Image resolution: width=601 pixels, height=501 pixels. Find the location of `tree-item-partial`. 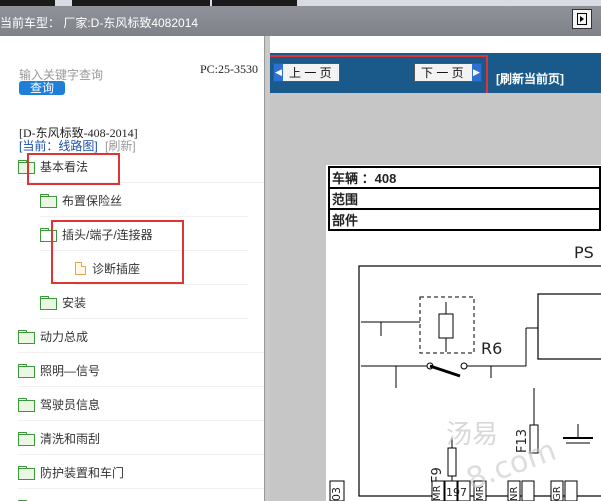

tree-item-partial is located at coordinates (141, 495).